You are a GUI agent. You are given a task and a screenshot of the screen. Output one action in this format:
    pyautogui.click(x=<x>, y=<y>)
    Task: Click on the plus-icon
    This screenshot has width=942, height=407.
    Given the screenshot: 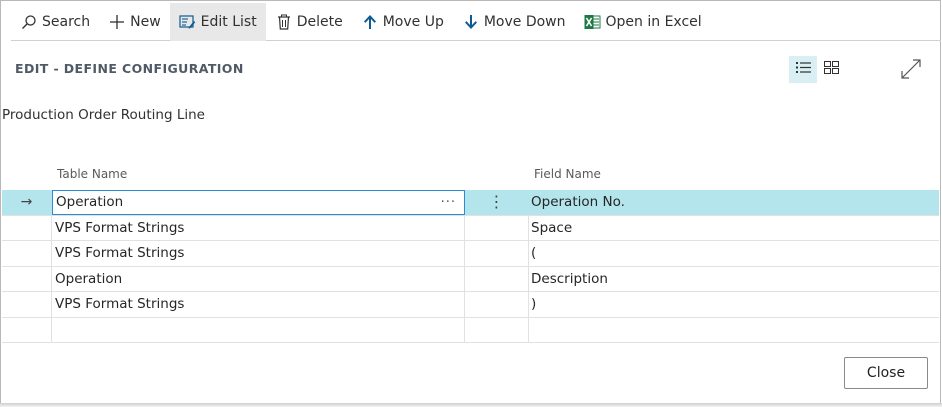 What is the action you would take?
    pyautogui.click(x=117, y=22)
    